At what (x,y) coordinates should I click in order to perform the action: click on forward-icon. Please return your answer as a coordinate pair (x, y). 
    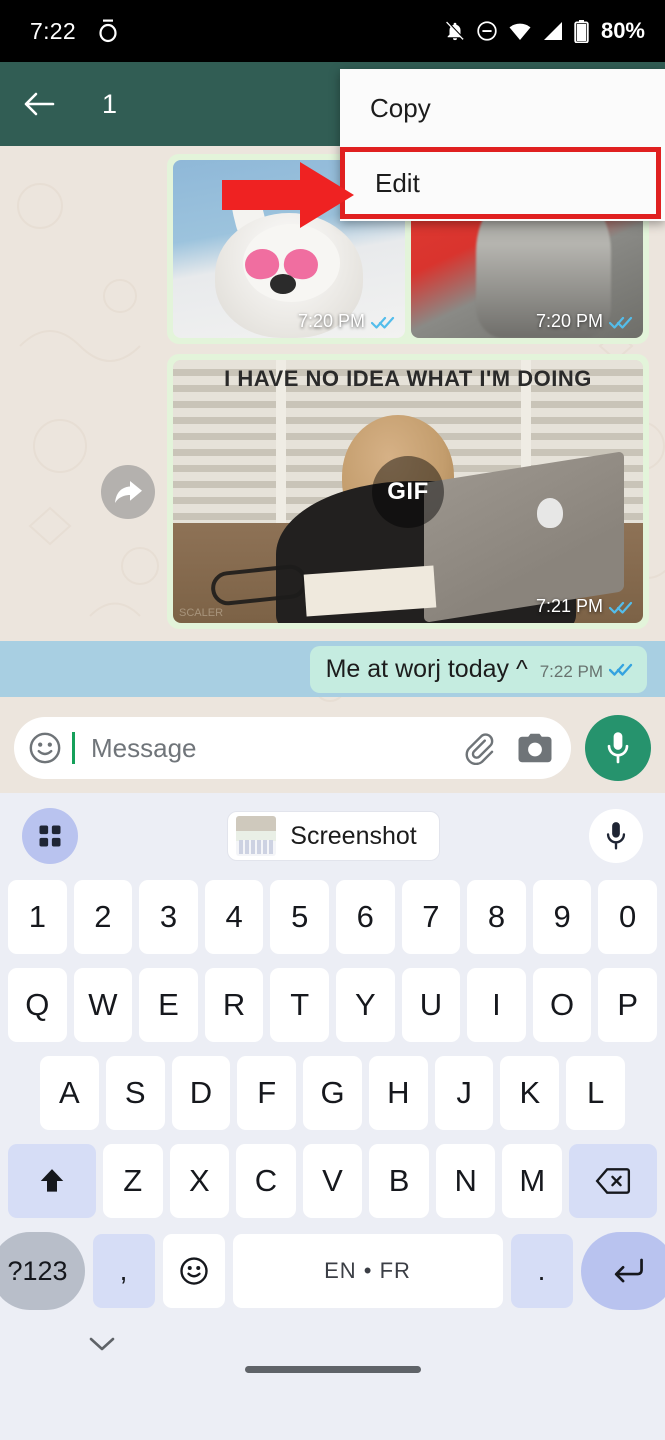
    Looking at the image, I should click on (128, 491).